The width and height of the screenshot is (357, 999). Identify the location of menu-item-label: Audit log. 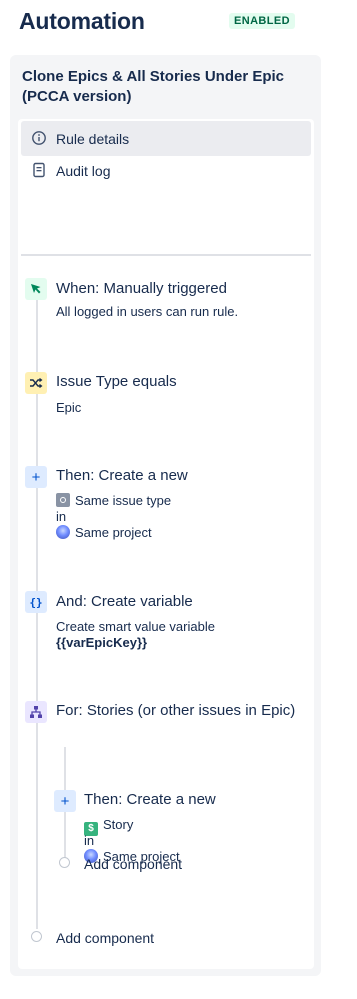
(83, 171).